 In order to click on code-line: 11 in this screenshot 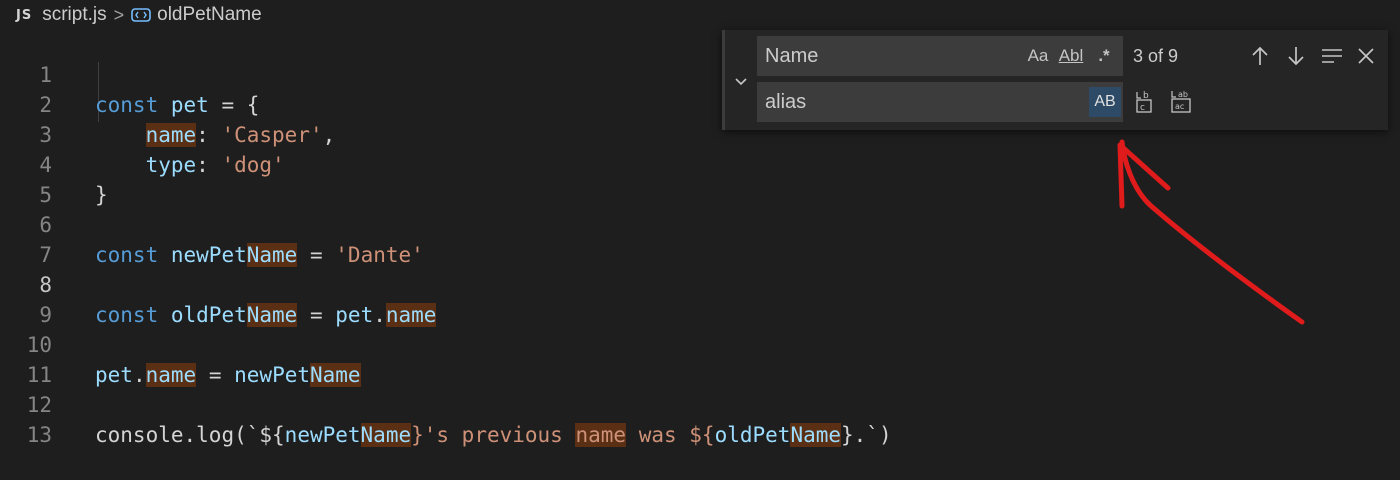, I will do `click(700, 358)`.